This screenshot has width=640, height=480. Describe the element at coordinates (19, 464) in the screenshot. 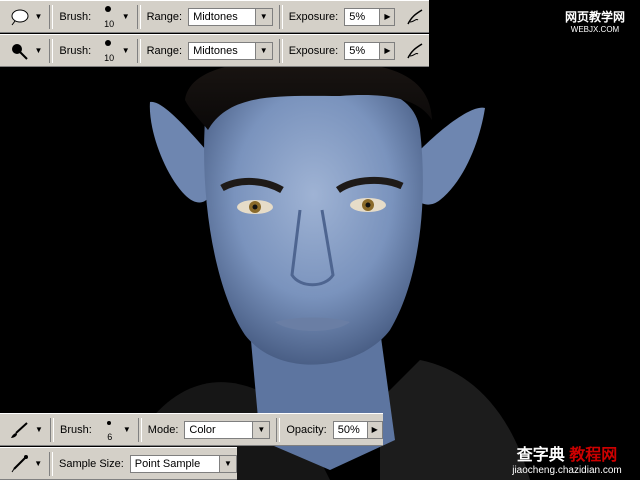

I see `eyedropper-icon` at that location.